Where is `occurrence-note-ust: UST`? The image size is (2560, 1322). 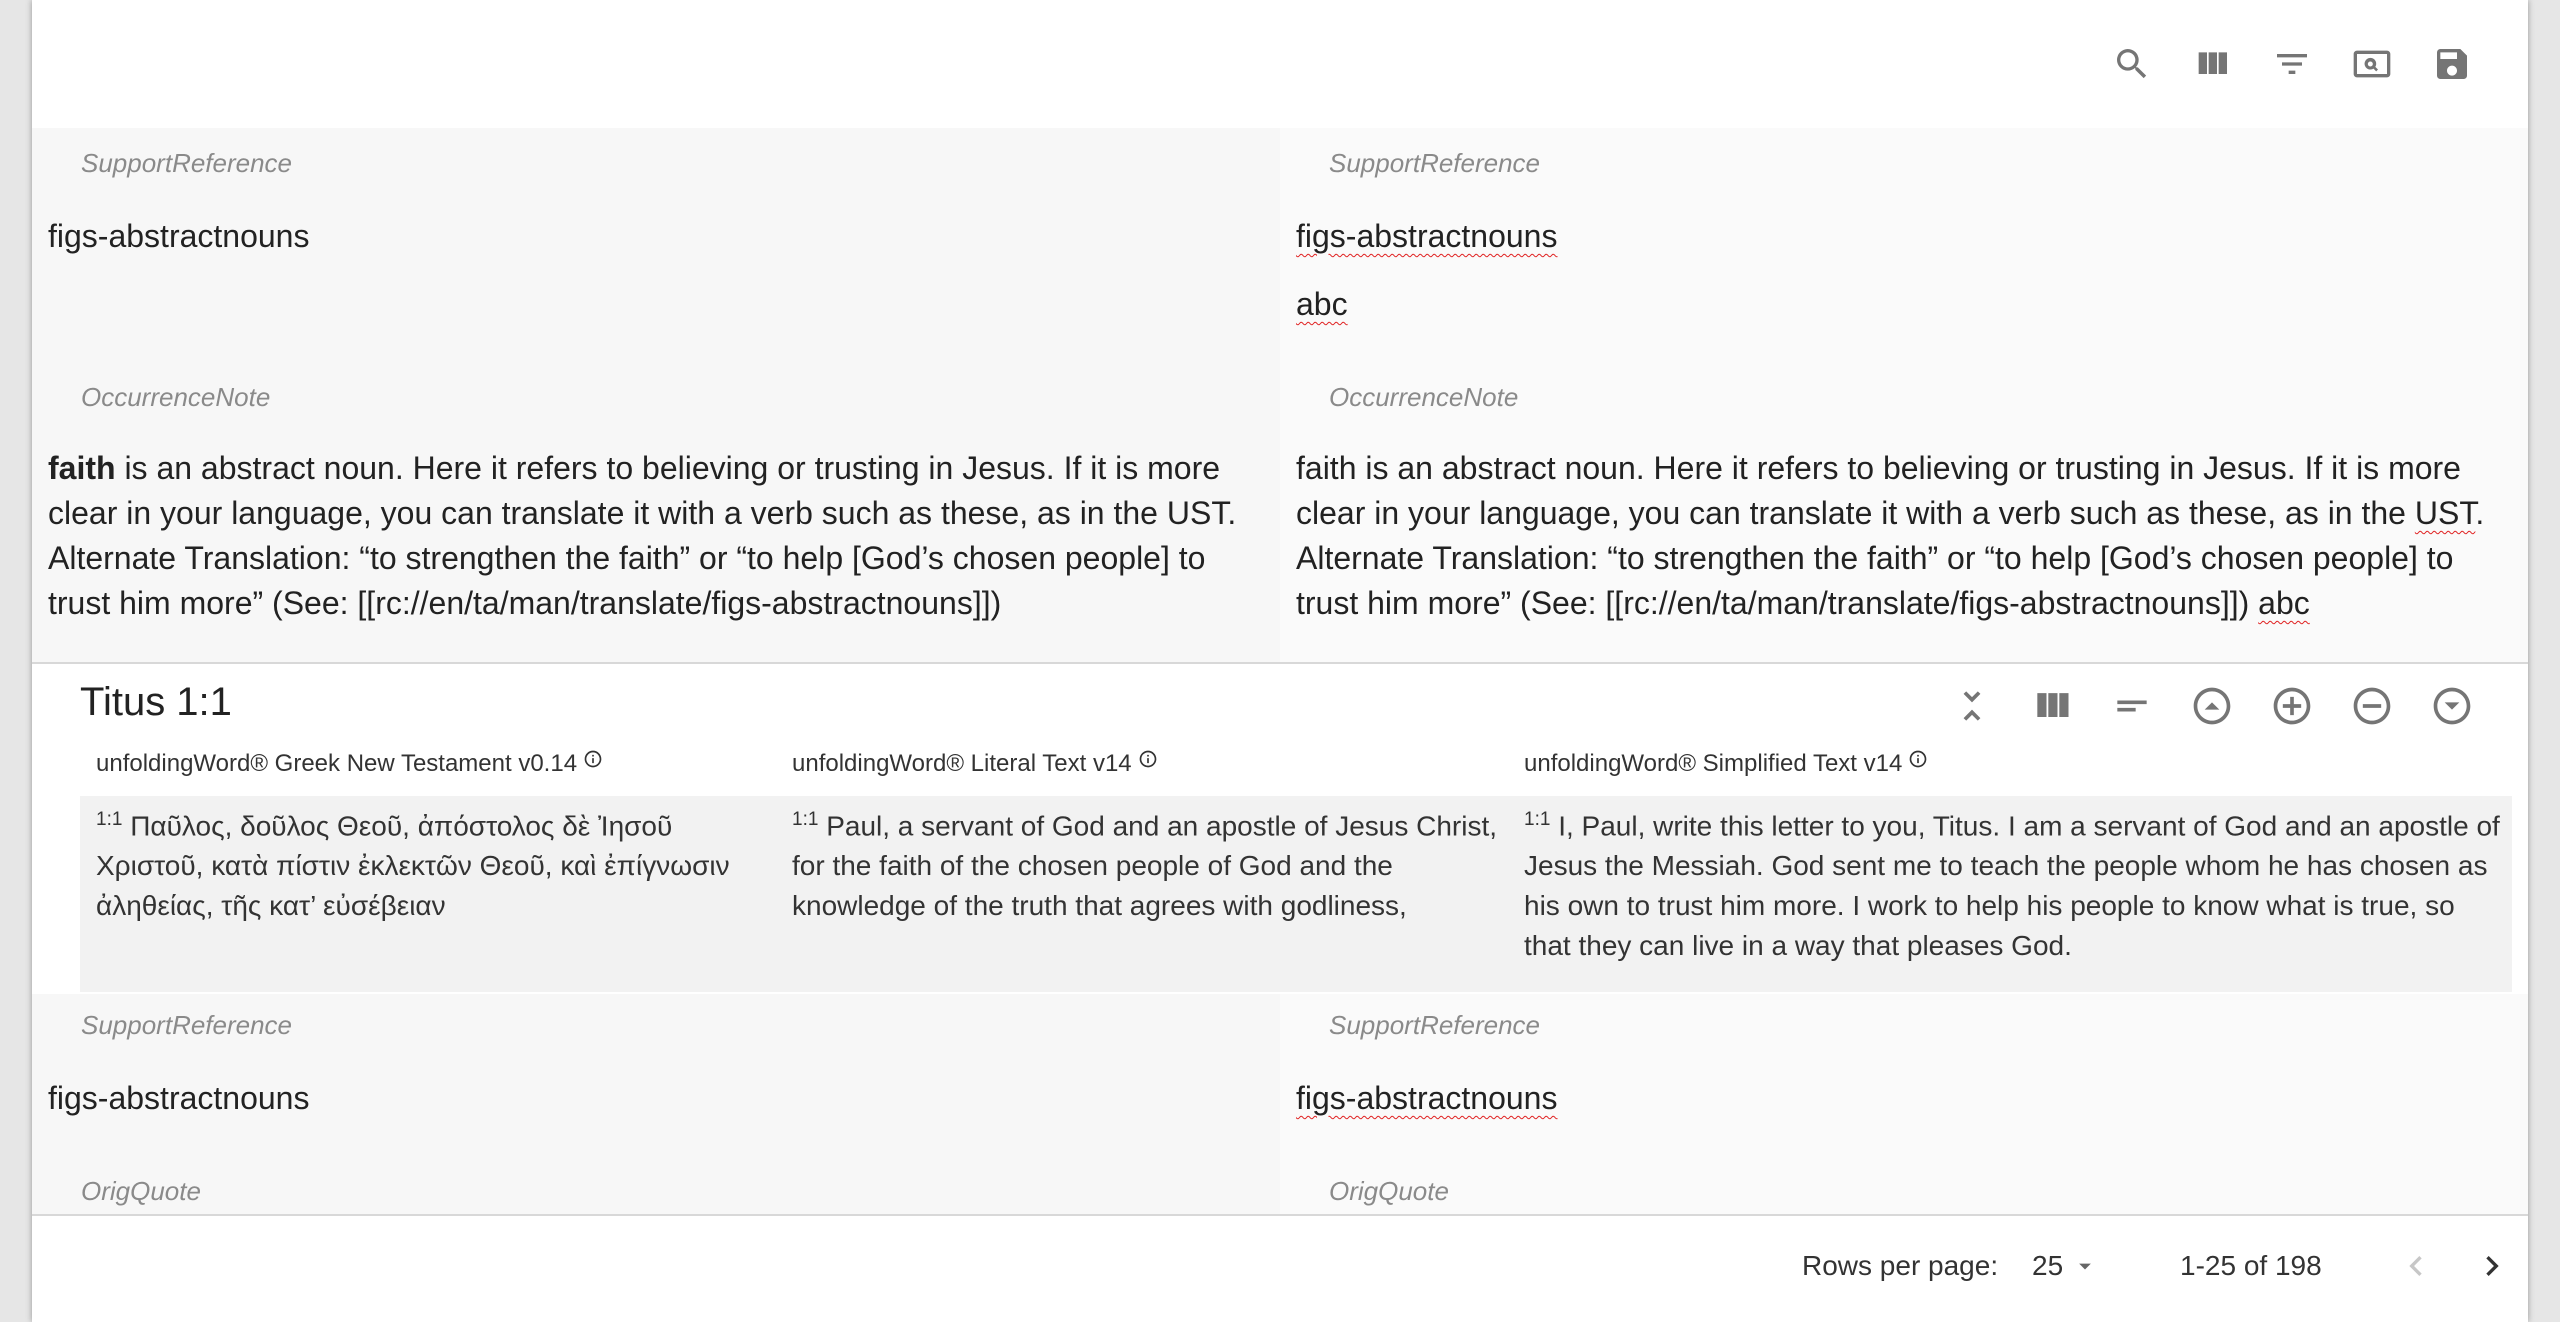
occurrence-note-ust: UST is located at coordinates (2445, 513).